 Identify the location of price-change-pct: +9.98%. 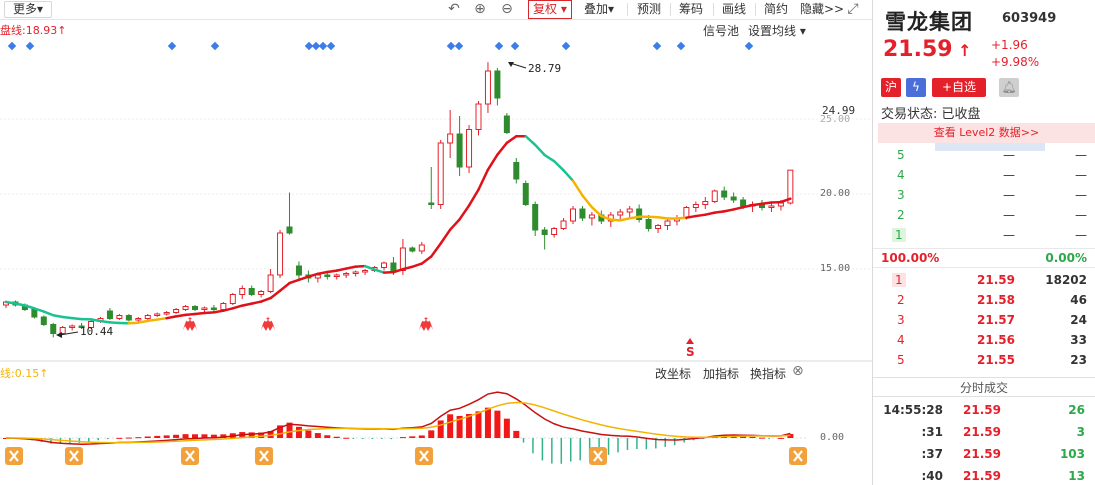
(1015, 62).